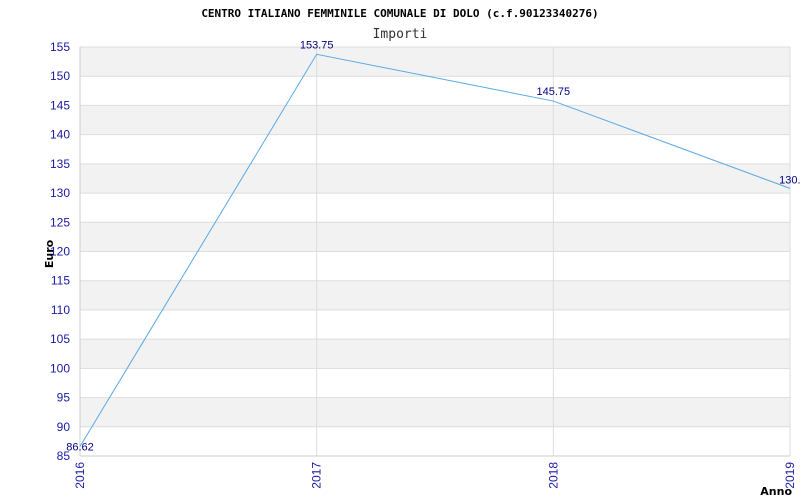 Image resolution: width=800 pixels, height=500 pixels. What do you see at coordinates (60, 281) in the screenshot?
I see `y-tick-label: 115` at bounding box center [60, 281].